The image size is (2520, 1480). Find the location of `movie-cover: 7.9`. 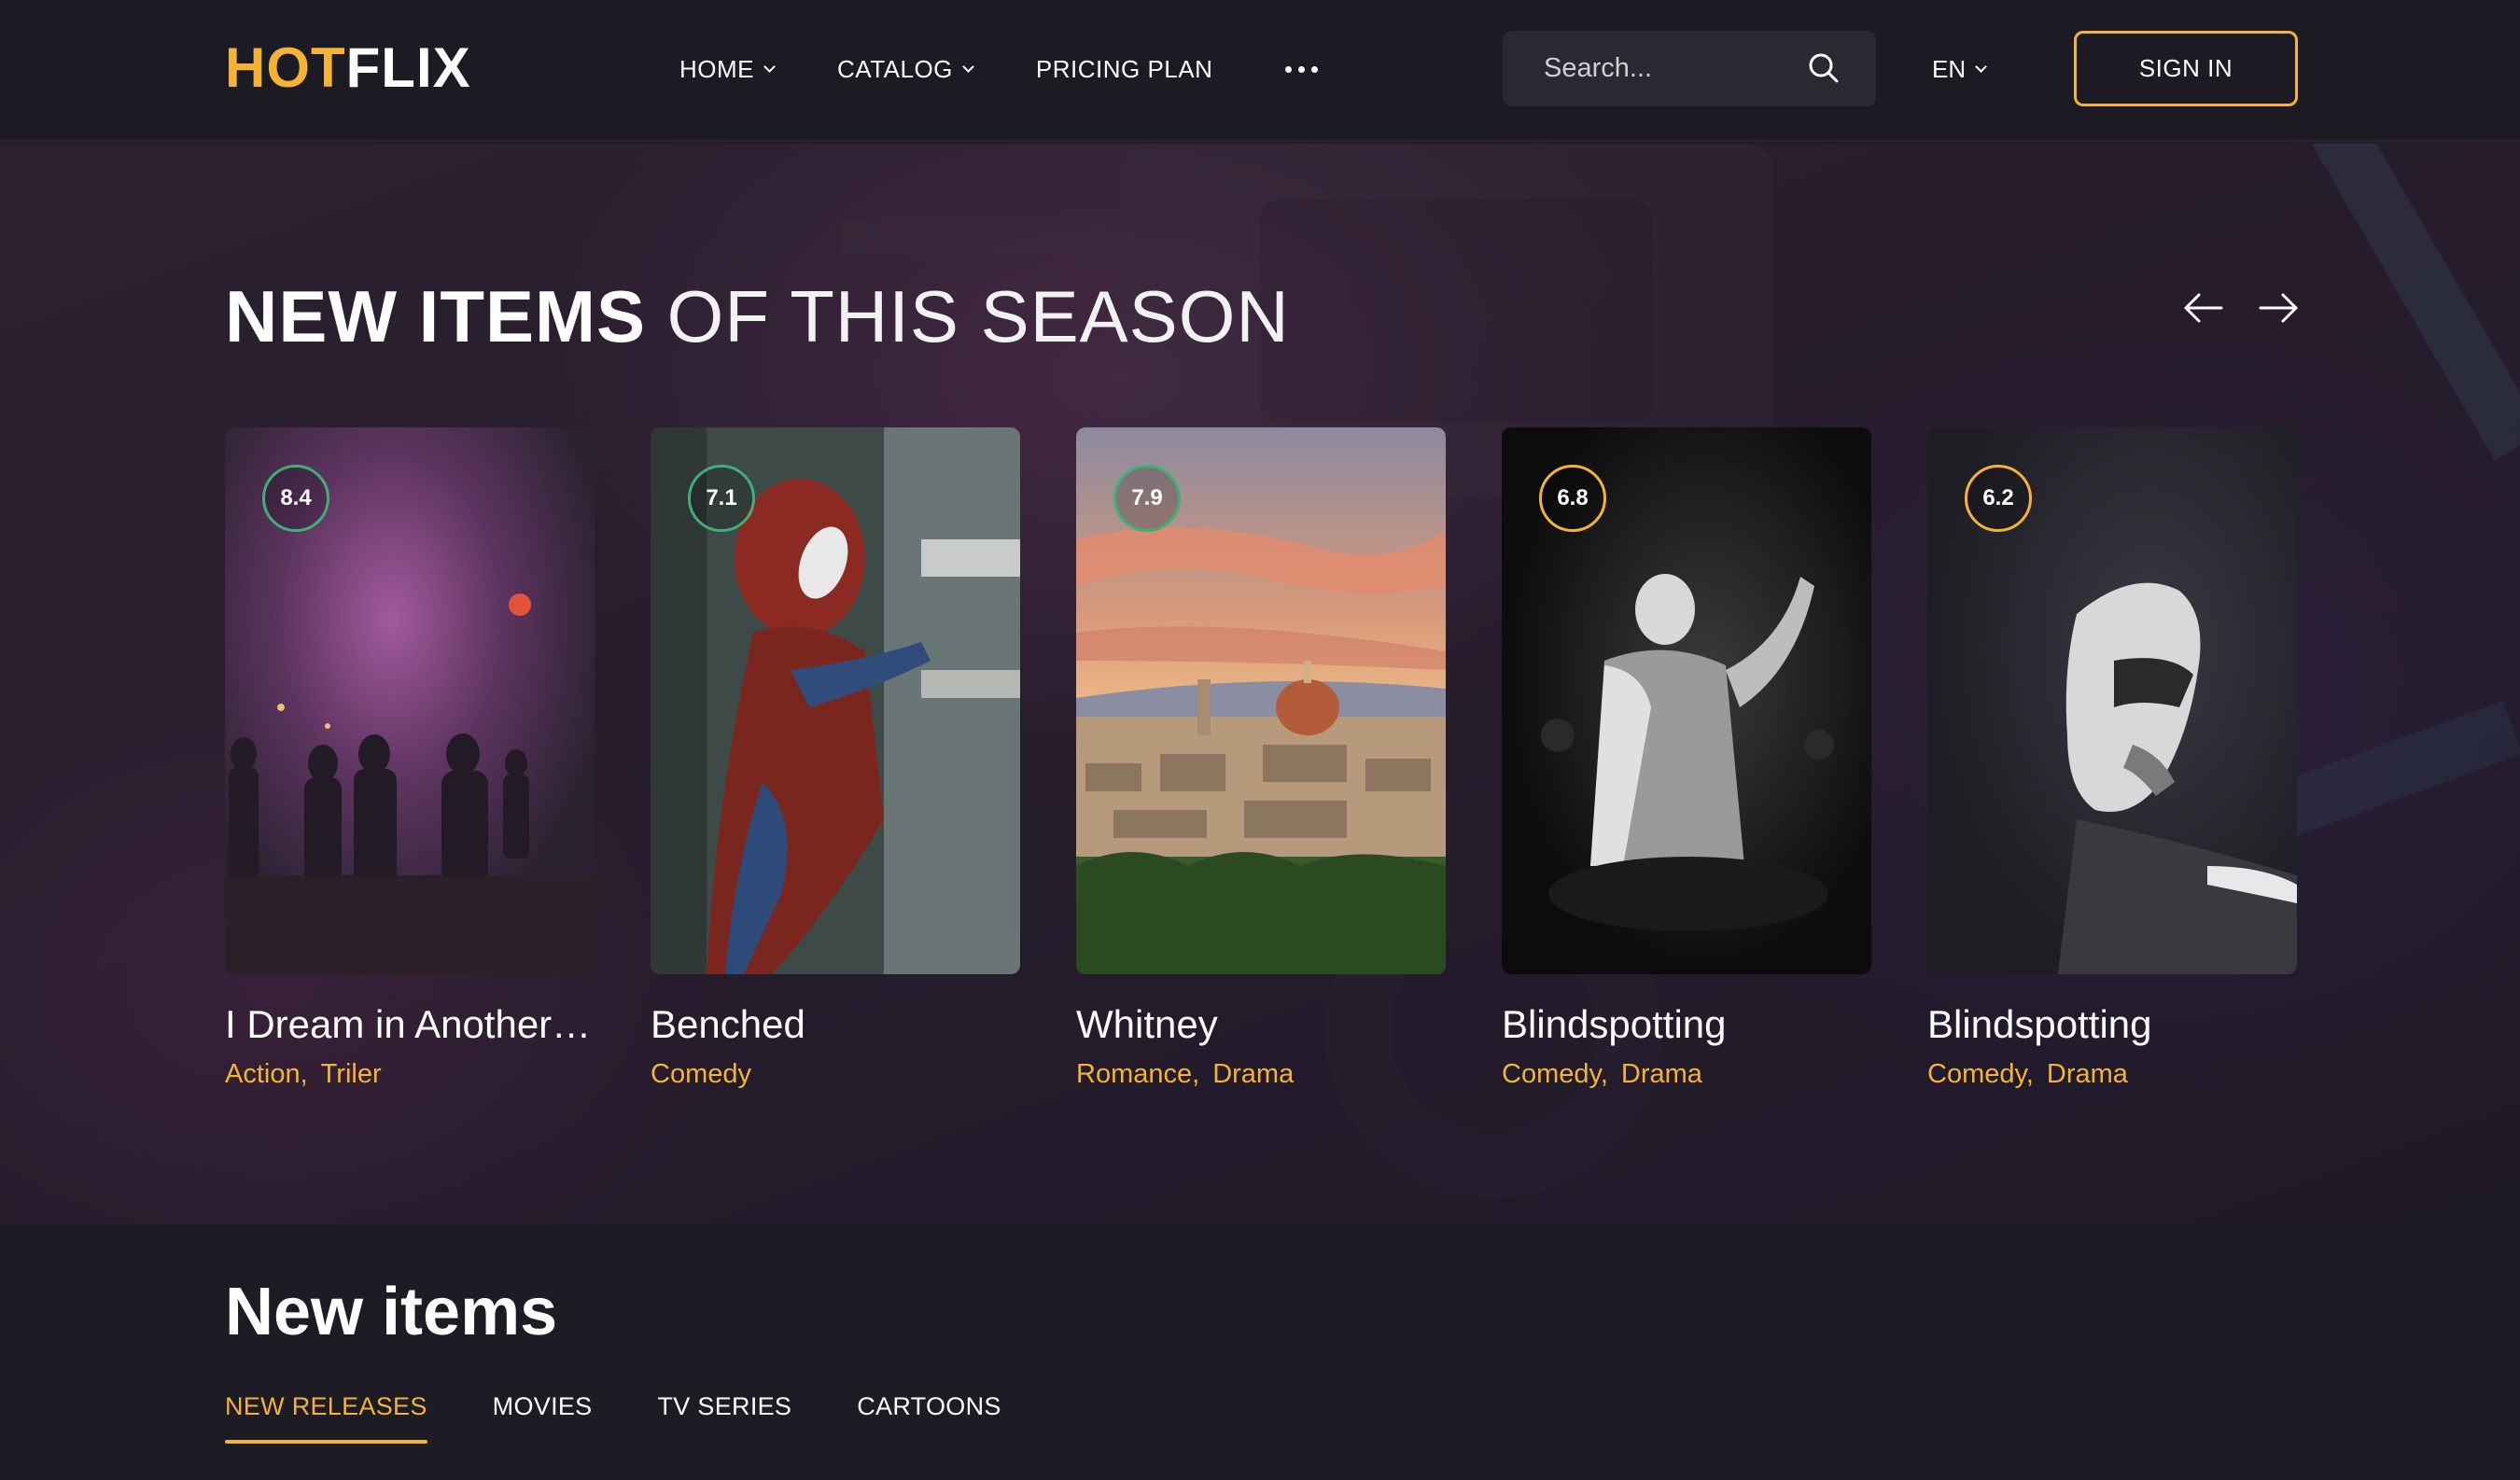

movie-cover: 7.9 is located at coordinates (1261, 700).